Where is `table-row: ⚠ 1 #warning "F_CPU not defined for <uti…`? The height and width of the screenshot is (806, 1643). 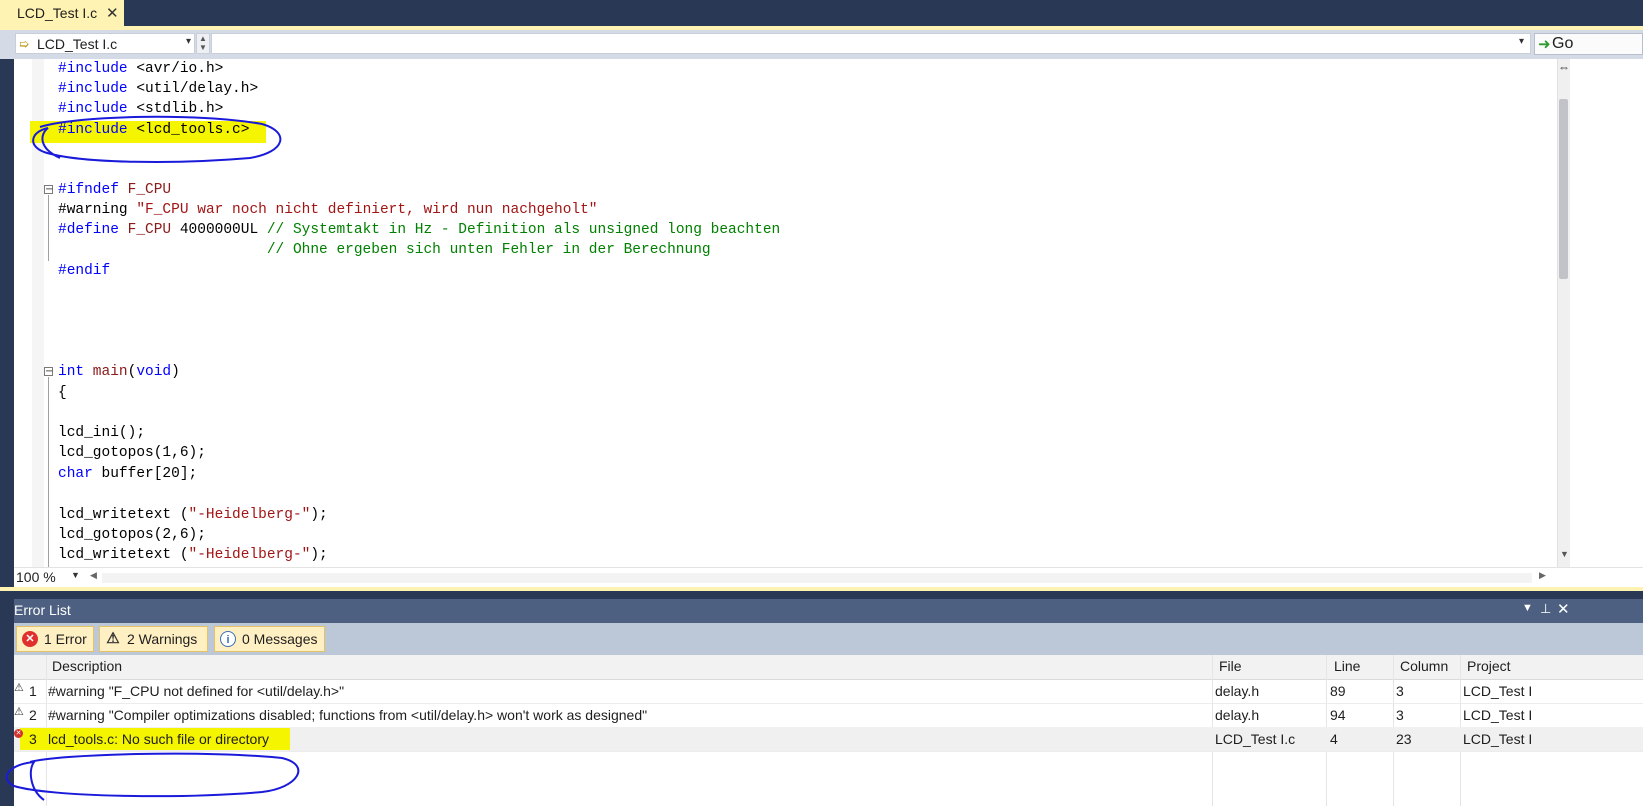
table-row: ⚠ 1 #warning "F_CPU not defined for <uti… is located at coordinates (828, 691).